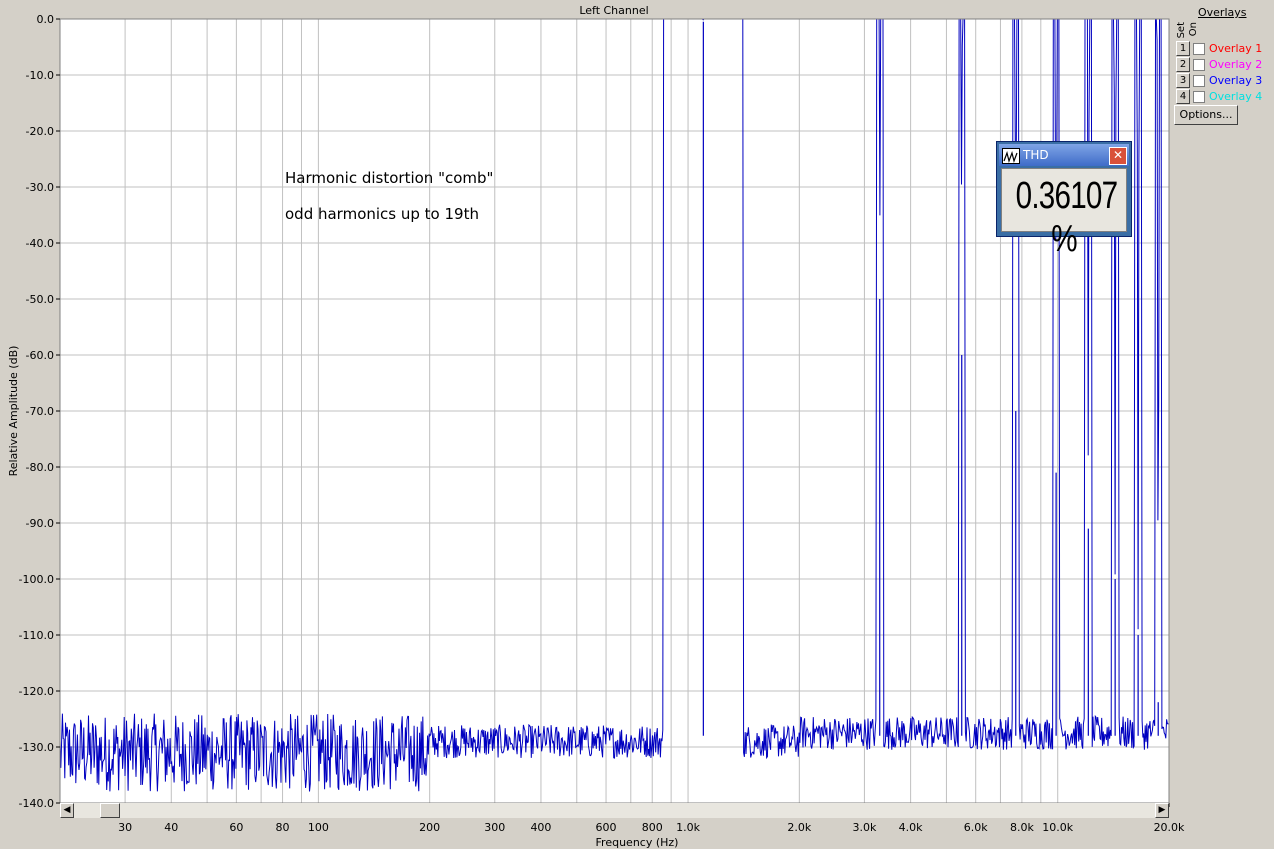 The image size is (1274, 849). I want to click on thd-title-text: THD, so click(1036, 155).